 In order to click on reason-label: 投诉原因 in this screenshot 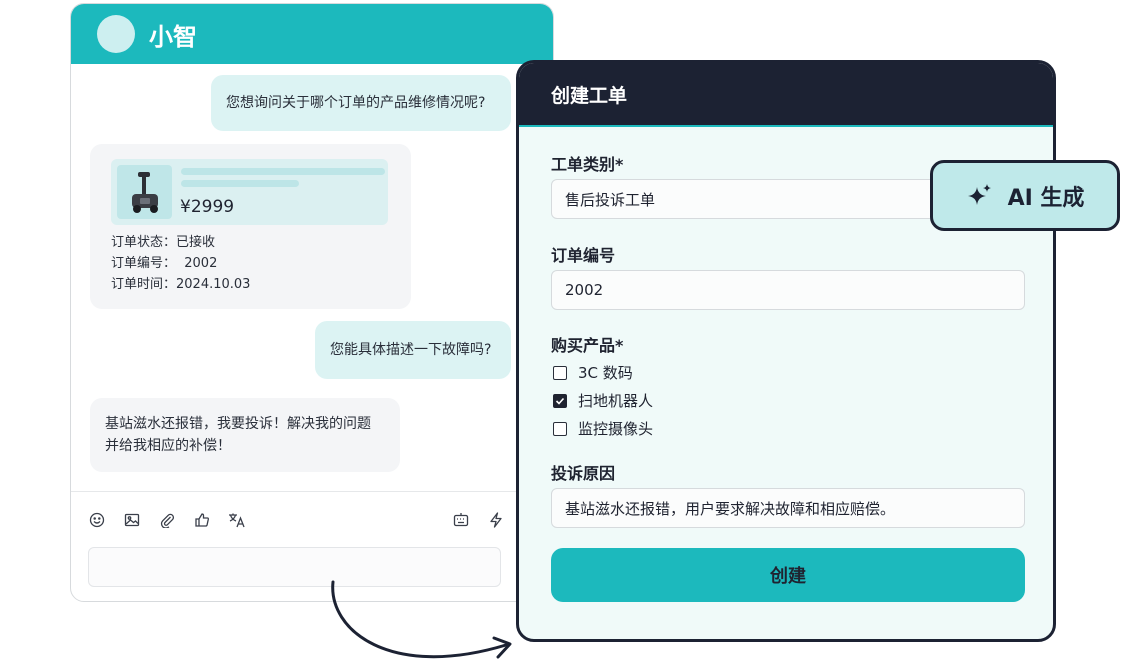, I will do `click(583, 473)`.